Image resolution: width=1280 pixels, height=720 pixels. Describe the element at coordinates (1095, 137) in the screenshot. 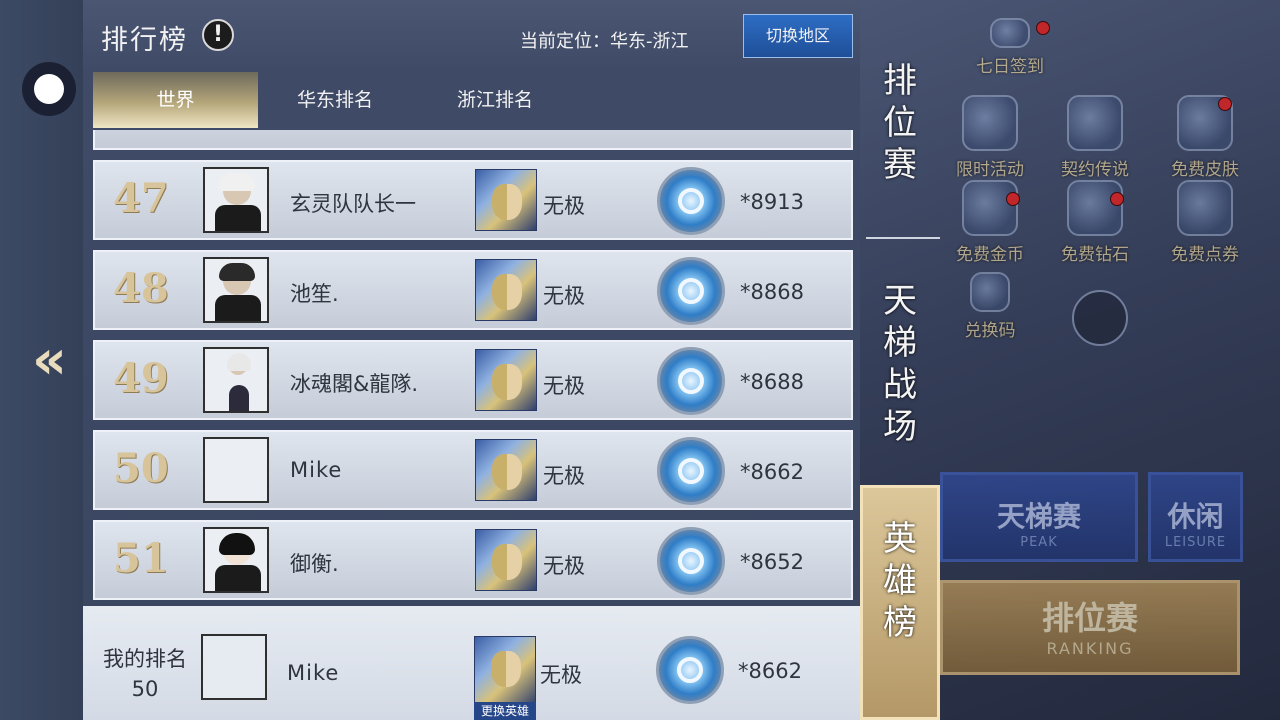

I see `contract-legend-icon: 契约传说` at that location.